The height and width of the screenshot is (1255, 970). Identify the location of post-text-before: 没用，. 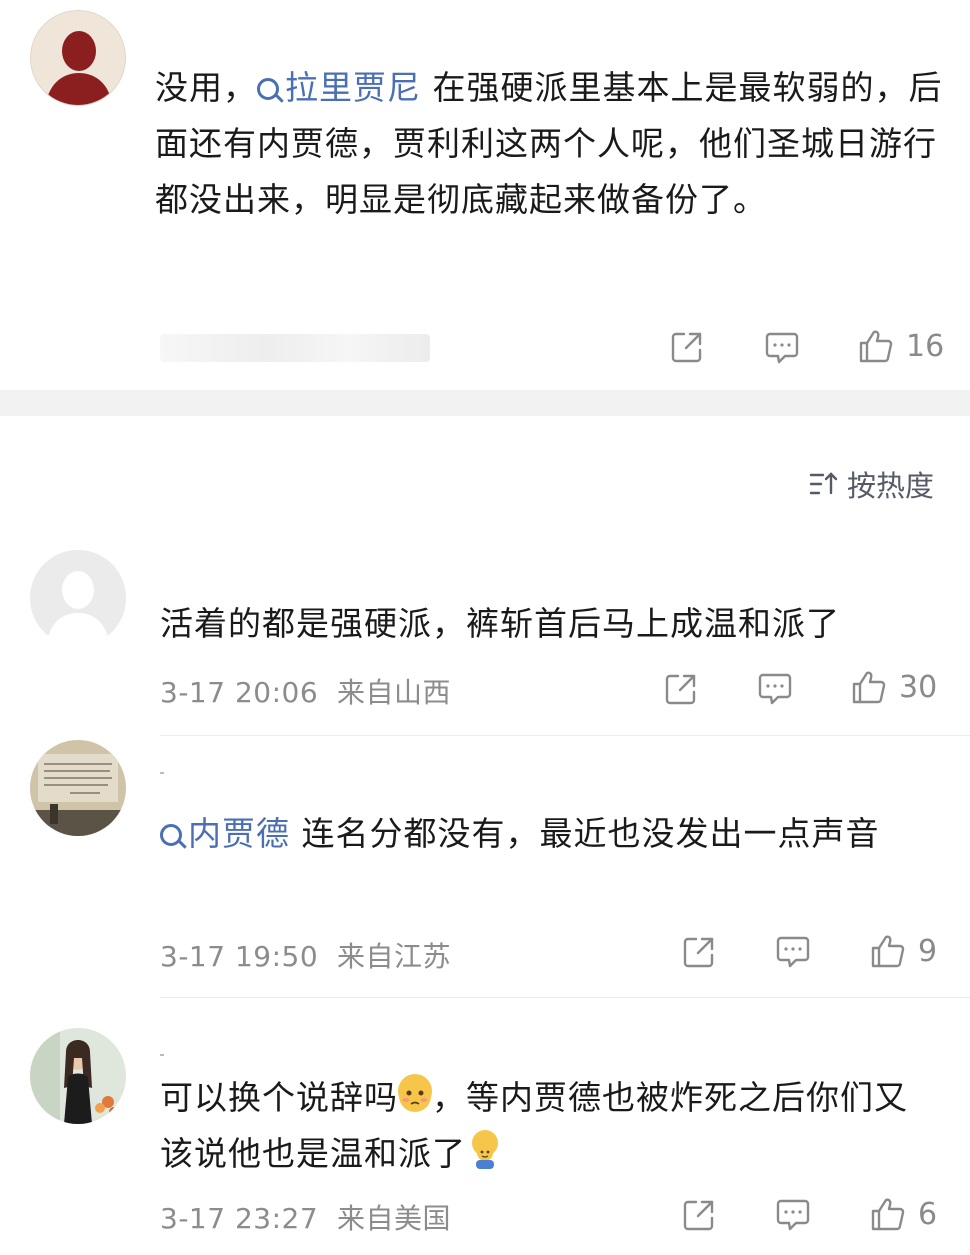
(206, 87).